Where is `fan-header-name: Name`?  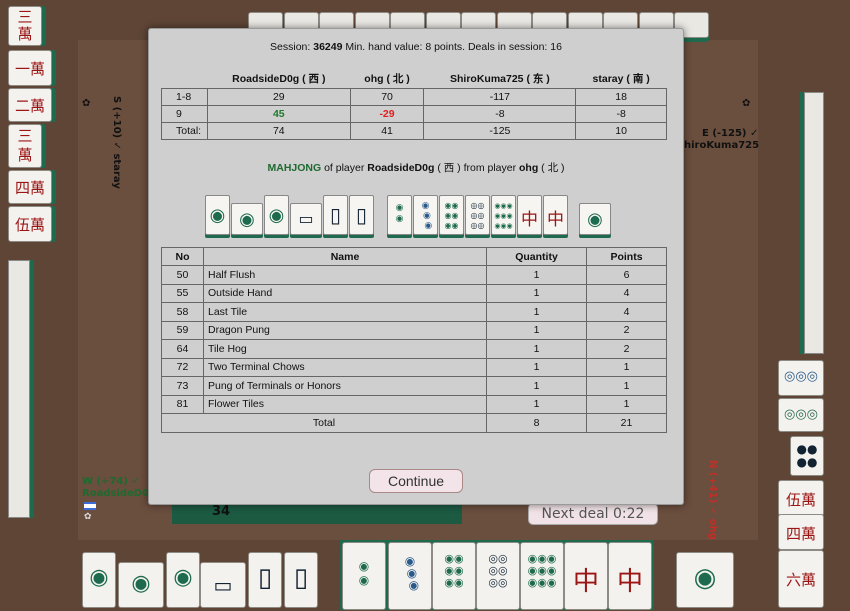
fan-header-name: Name is located at coordinates (345, 256).